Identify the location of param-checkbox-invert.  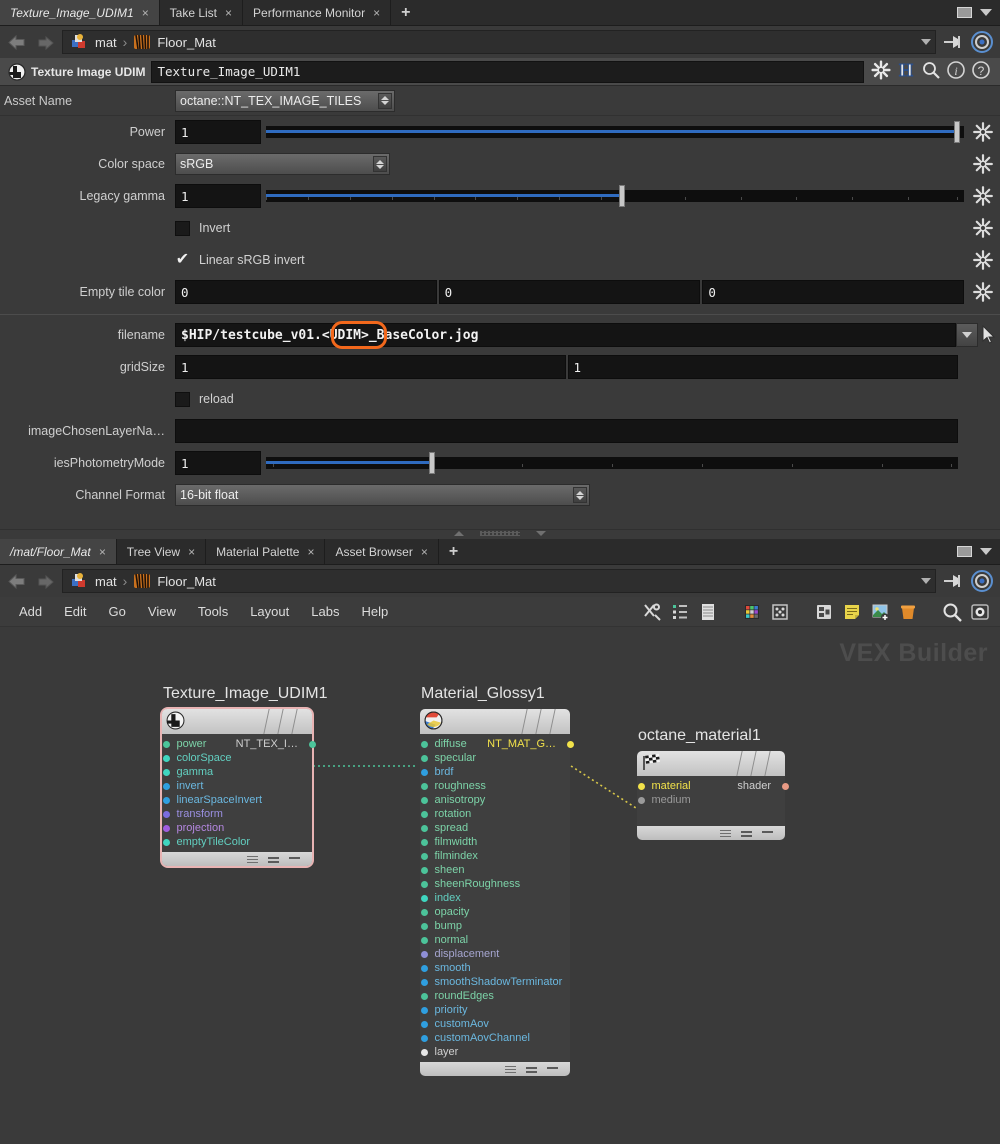
(182, 228).